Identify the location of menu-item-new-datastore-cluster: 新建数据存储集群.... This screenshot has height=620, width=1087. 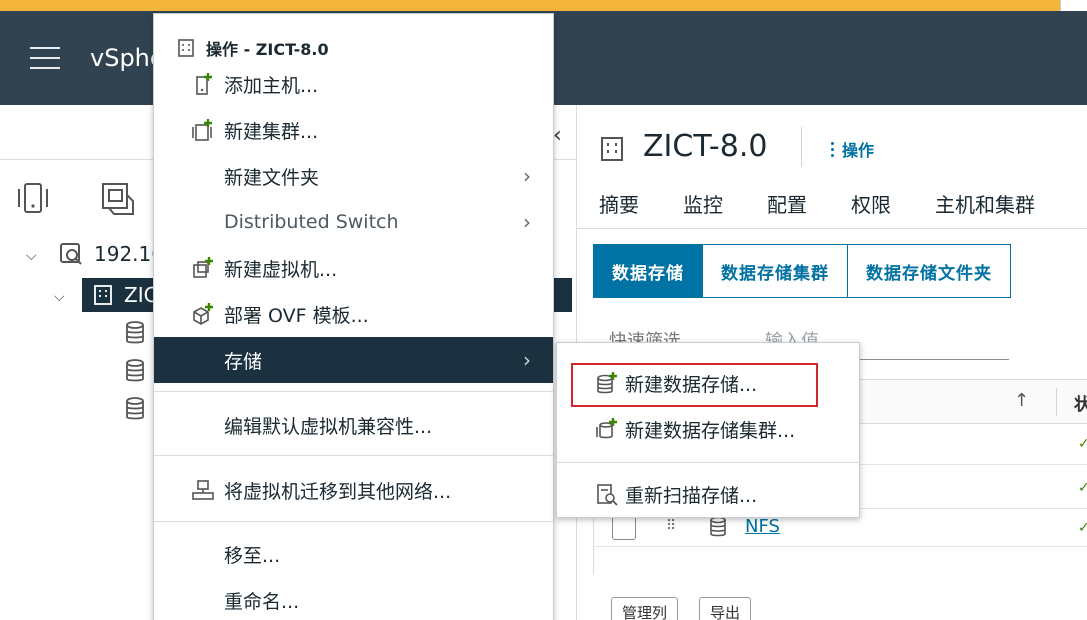
(708, 429).